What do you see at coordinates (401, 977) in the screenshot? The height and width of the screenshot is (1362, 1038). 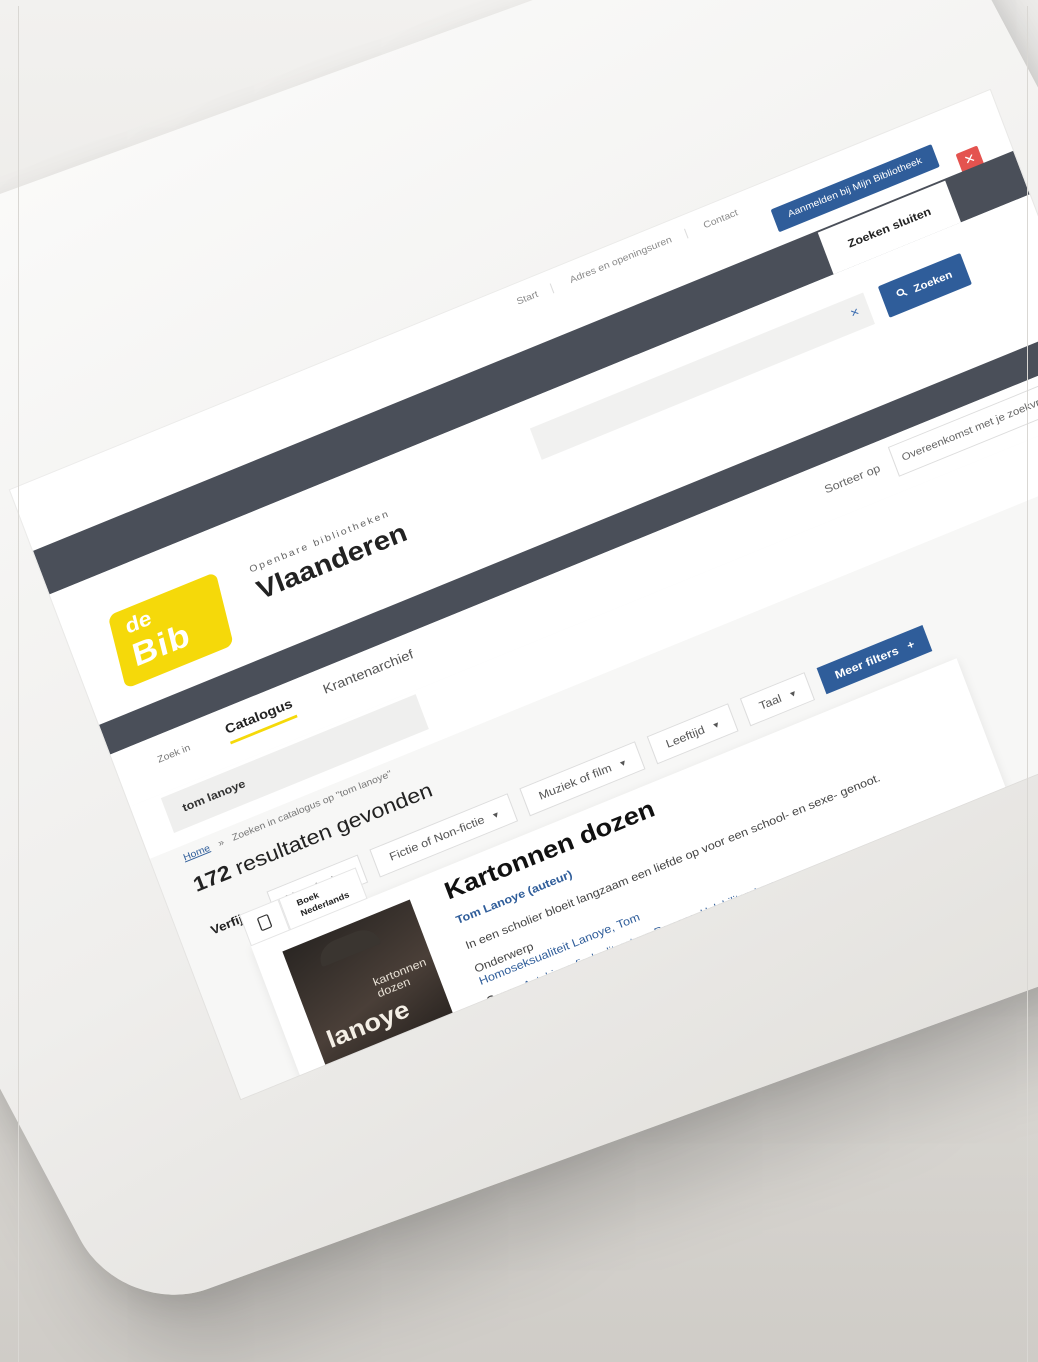 I see `cover-title: kartonnen dozen` at bounding box center [401, 977].